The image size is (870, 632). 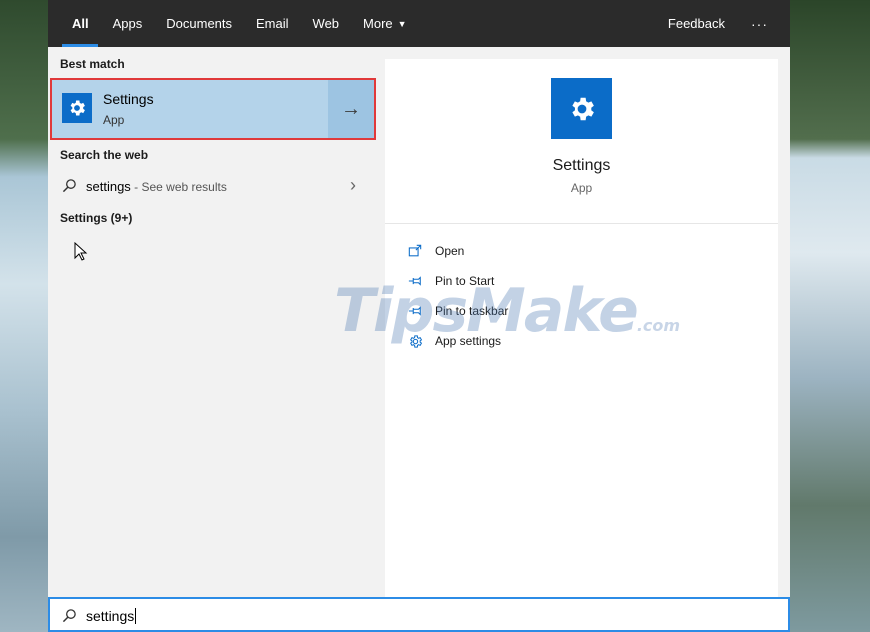 I want to click on desktop-wallpaper-right, so click(x=829, y=316).